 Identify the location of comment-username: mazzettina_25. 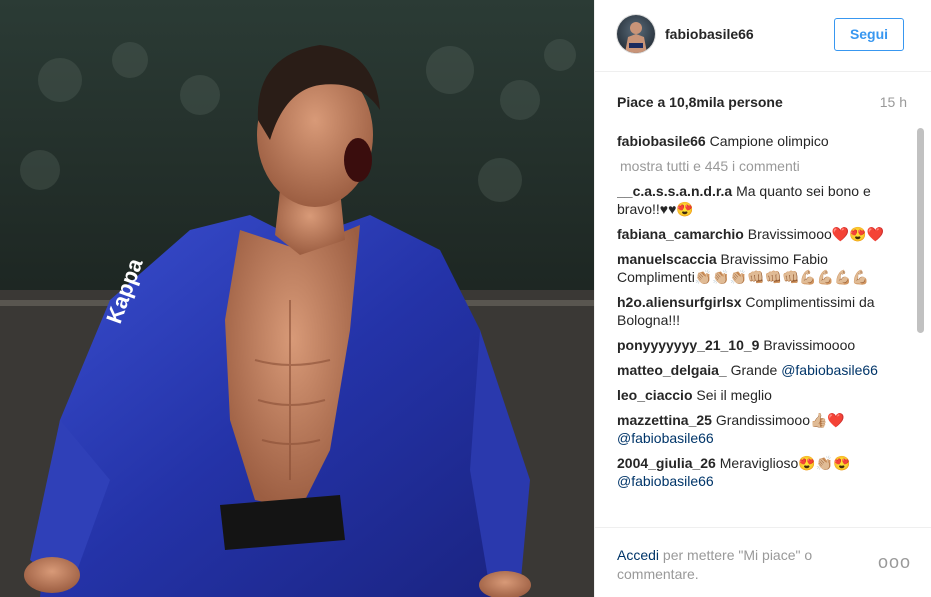
(664, 420).